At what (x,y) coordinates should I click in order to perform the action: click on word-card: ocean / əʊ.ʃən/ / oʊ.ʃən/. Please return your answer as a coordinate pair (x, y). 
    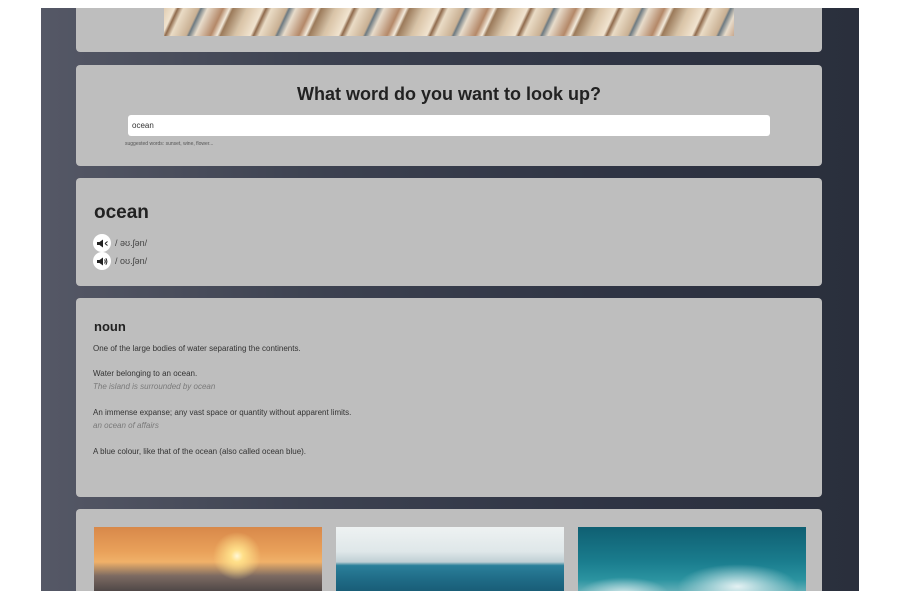
    Looking at the image, I should click on (449, 232).